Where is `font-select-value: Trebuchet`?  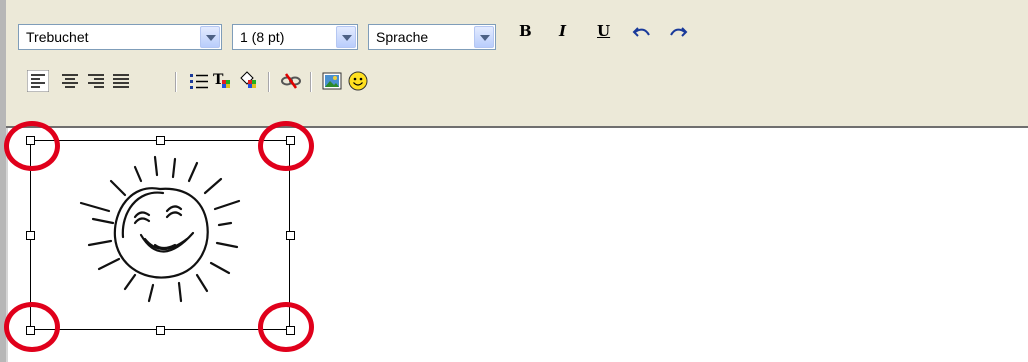
font-select-value: Trebuchet is located at coordinates (57, 37).